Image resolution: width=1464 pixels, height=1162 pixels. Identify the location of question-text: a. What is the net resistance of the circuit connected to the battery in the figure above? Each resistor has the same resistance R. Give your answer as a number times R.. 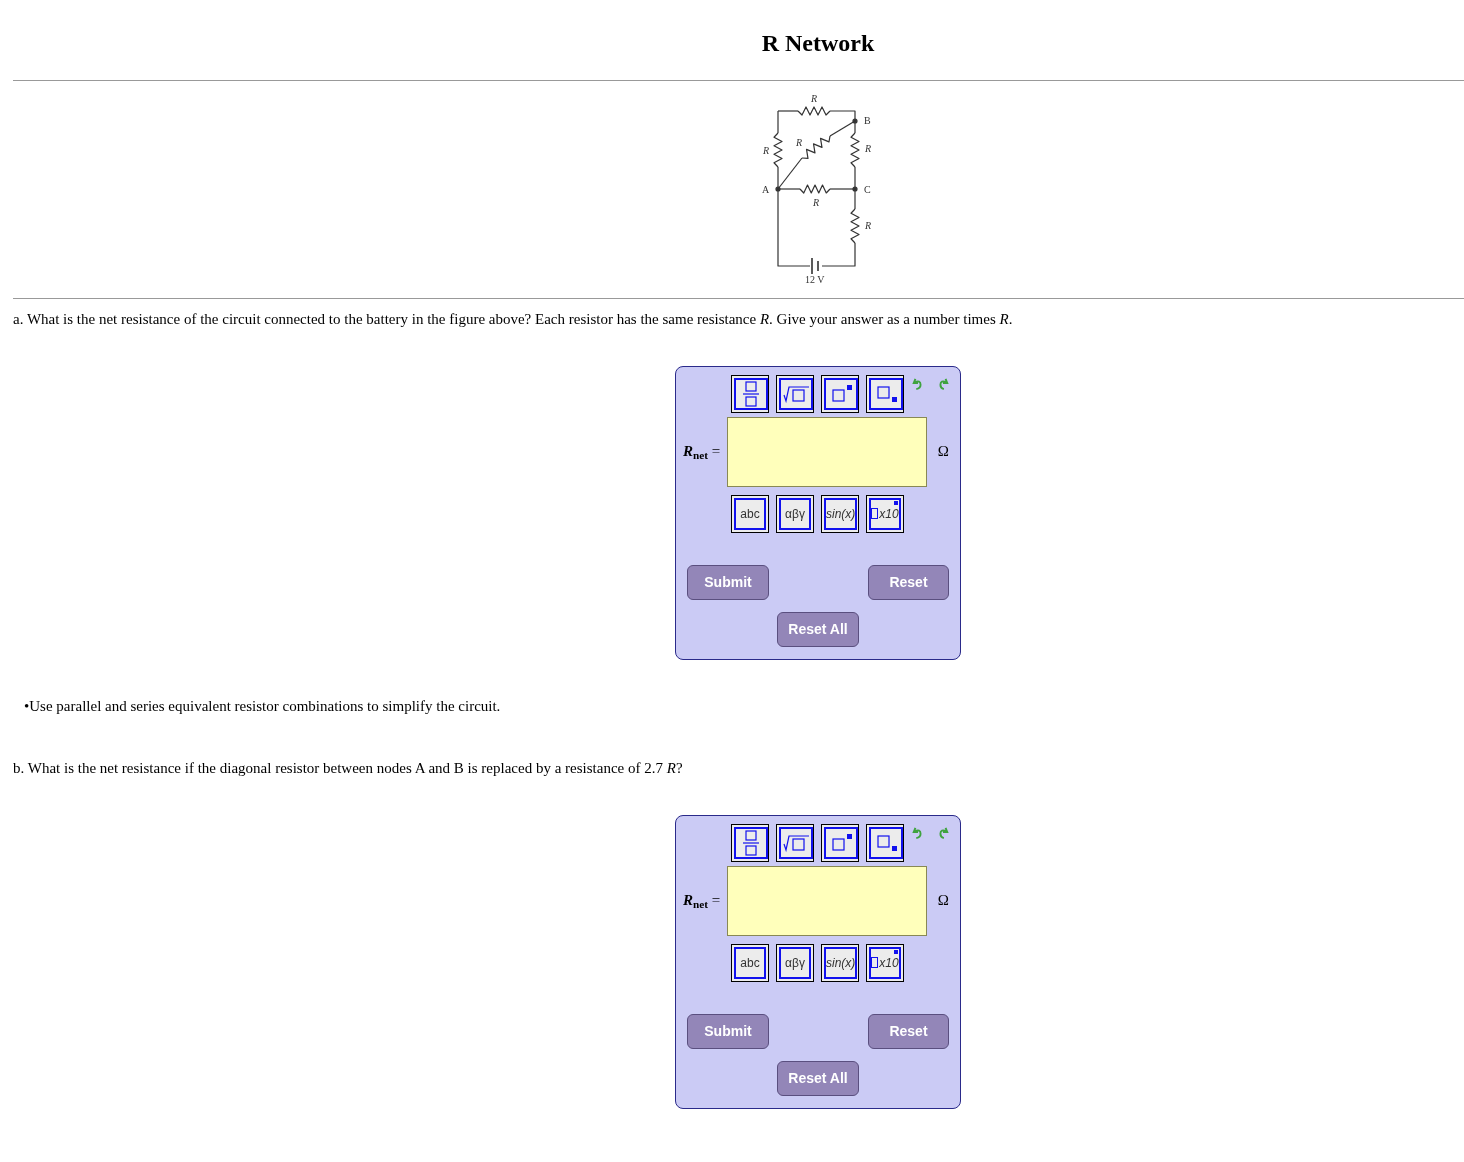
(513, 319).